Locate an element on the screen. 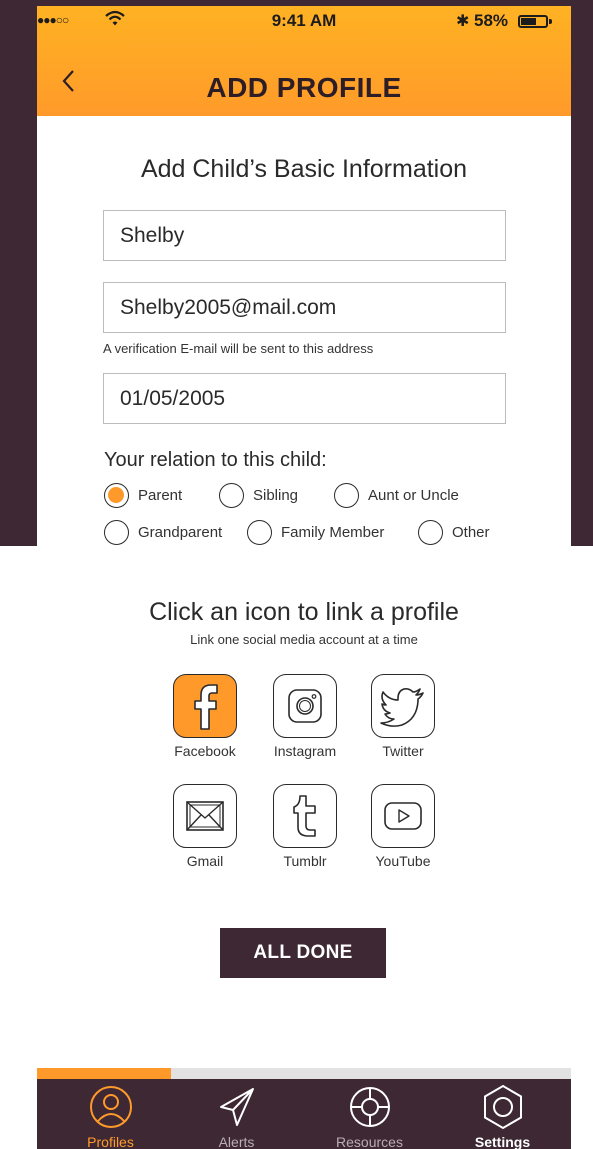 The image size is (593, 1149). gmail-button: Gmail is located at coordinates (205, 826).